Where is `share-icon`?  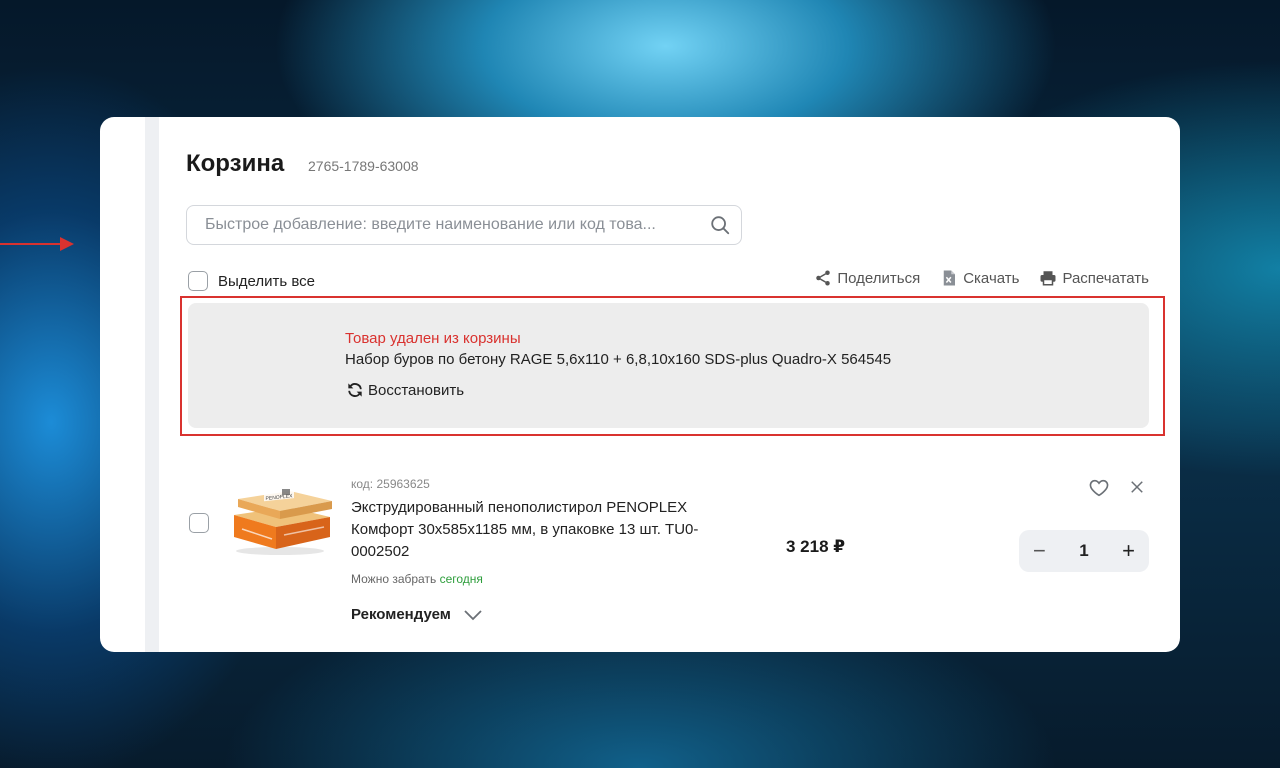
share-icon is located at coordinates (823, 278).